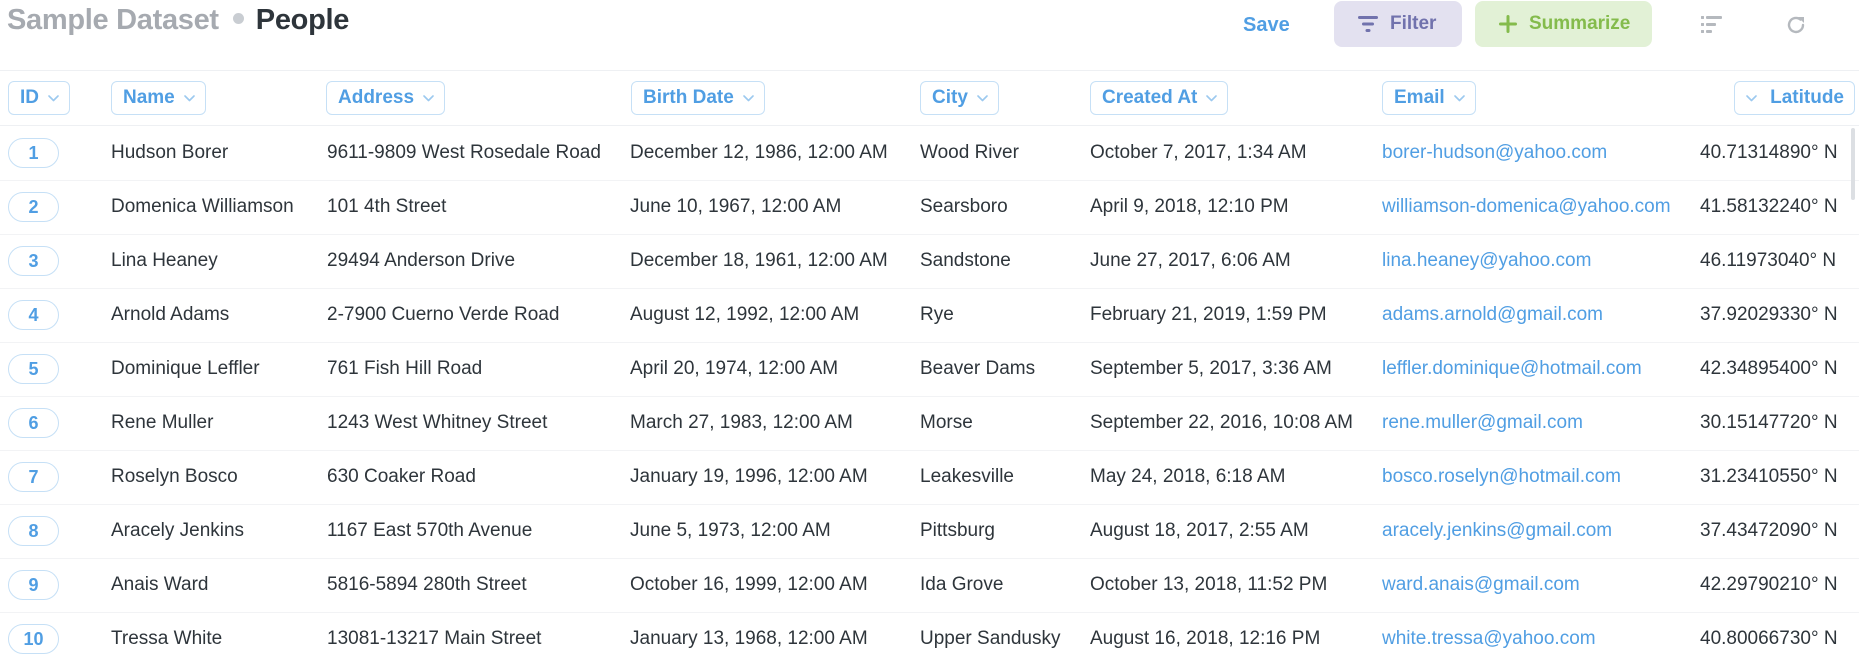 The height and width of the screenshot is (663, 1859). Describe the element at coordinates (1796, 25) in the screenshot. I see `refresh-icon` at that location.